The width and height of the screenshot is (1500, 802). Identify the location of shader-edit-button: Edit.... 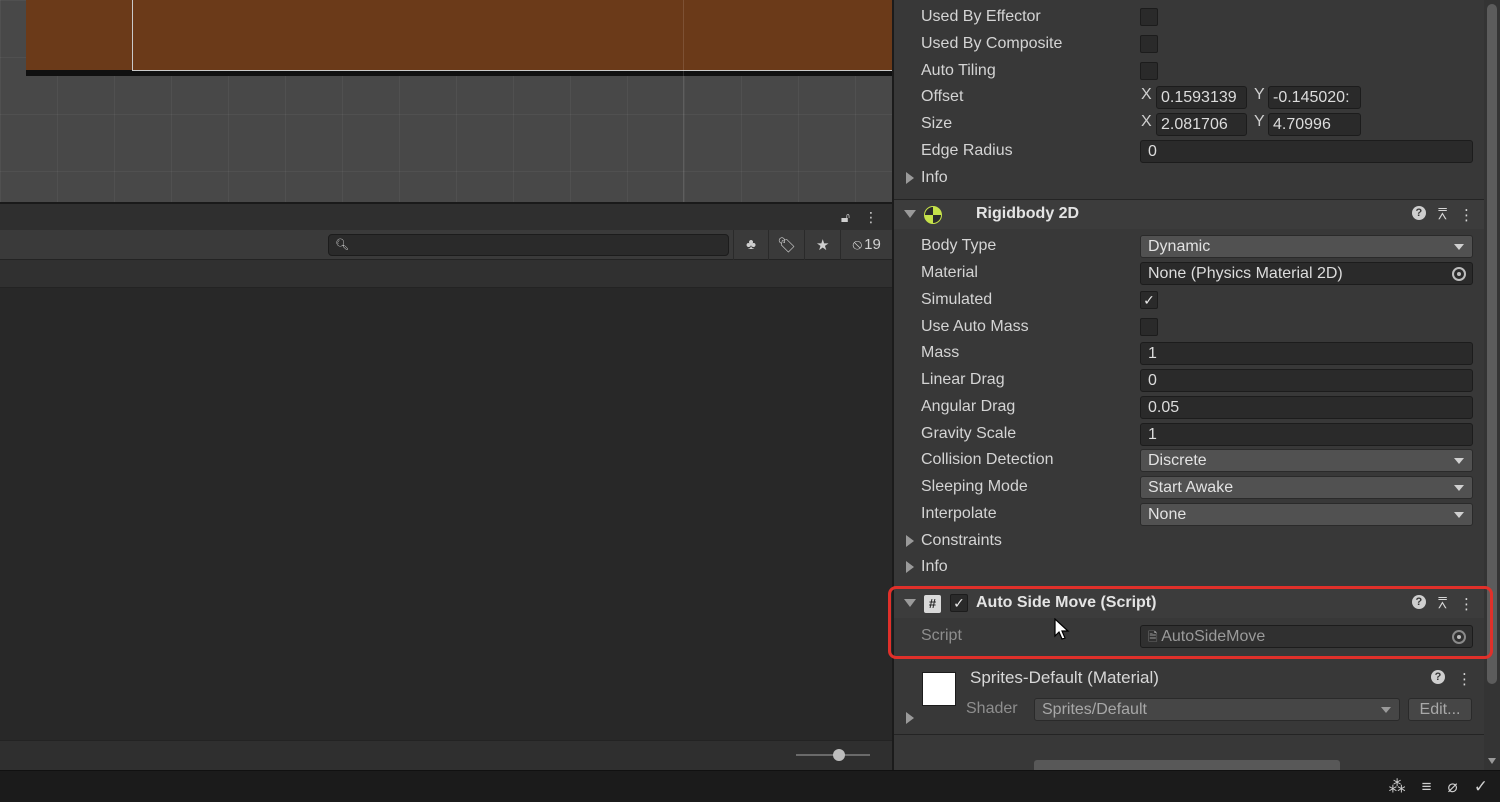
(1440, 709).